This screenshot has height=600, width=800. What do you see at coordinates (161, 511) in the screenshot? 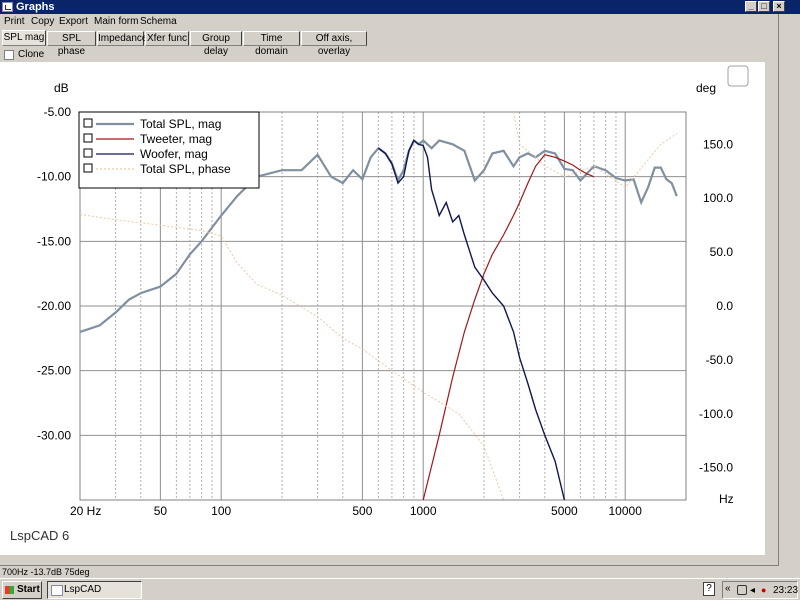
I see `x-axis-tick-label: 50` at bounding box center [161, 511].